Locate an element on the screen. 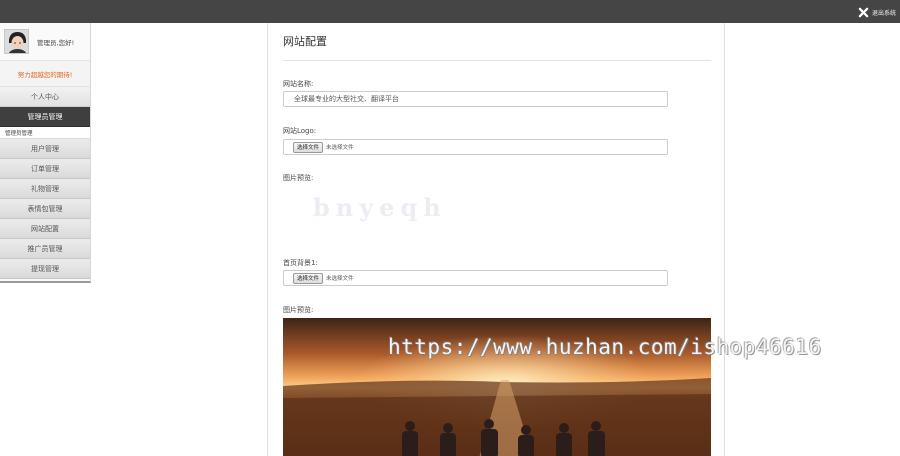 This screenshot has height=456, width=900. user-box: 管理员,您好! is located at coordinates (45, 42).